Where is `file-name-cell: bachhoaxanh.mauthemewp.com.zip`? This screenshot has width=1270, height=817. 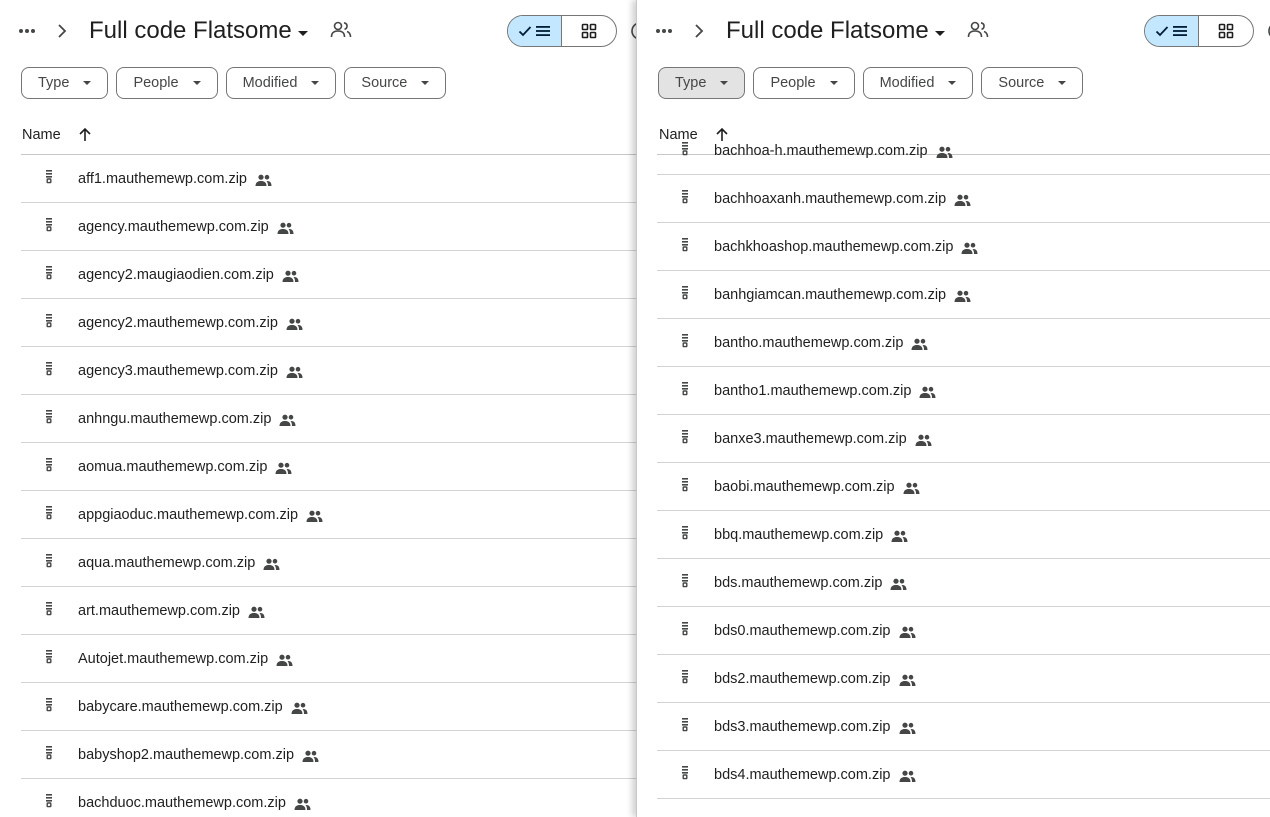
file-name-cell: bachhoaxanh.mauthemewp.com.zip is located at coordinates (842, 199).